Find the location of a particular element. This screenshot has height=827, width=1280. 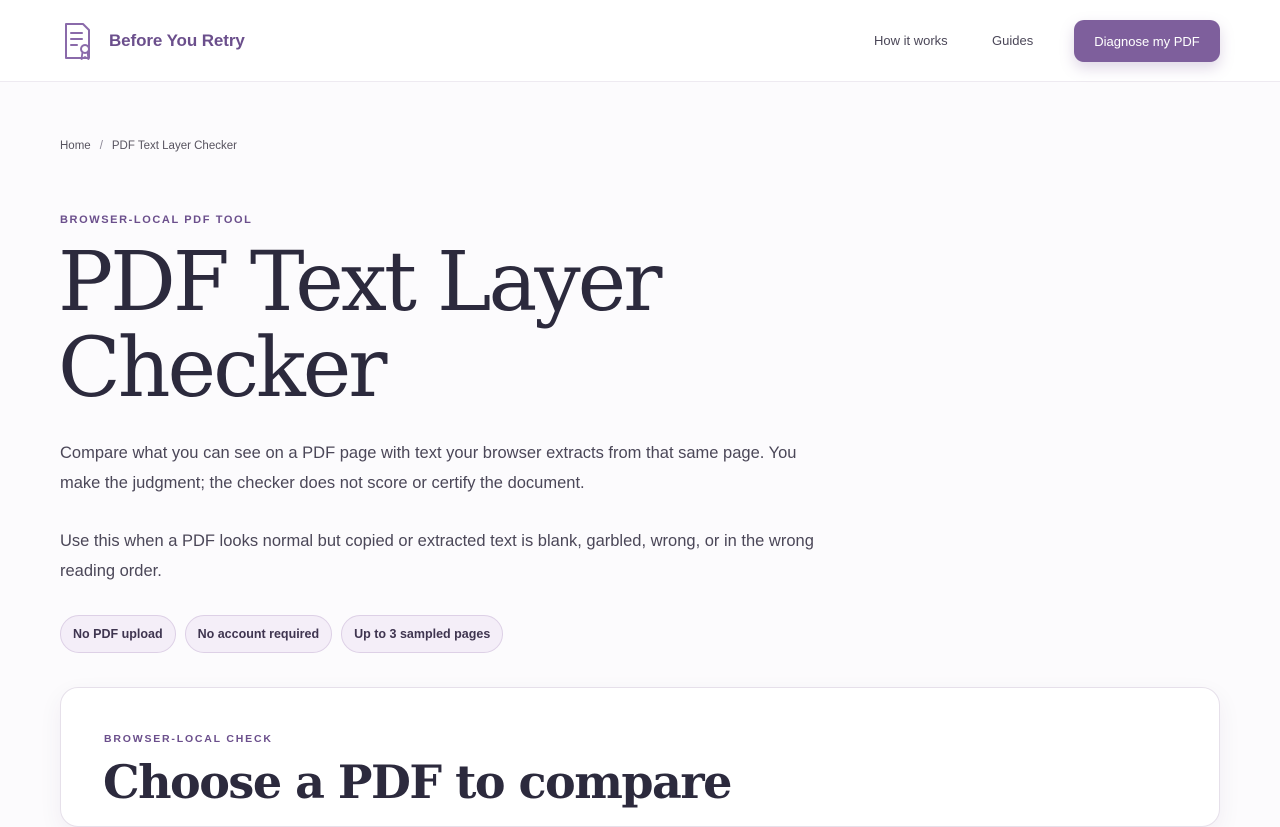

brand-name: Before You Retry is located at coordinates (177, 40).